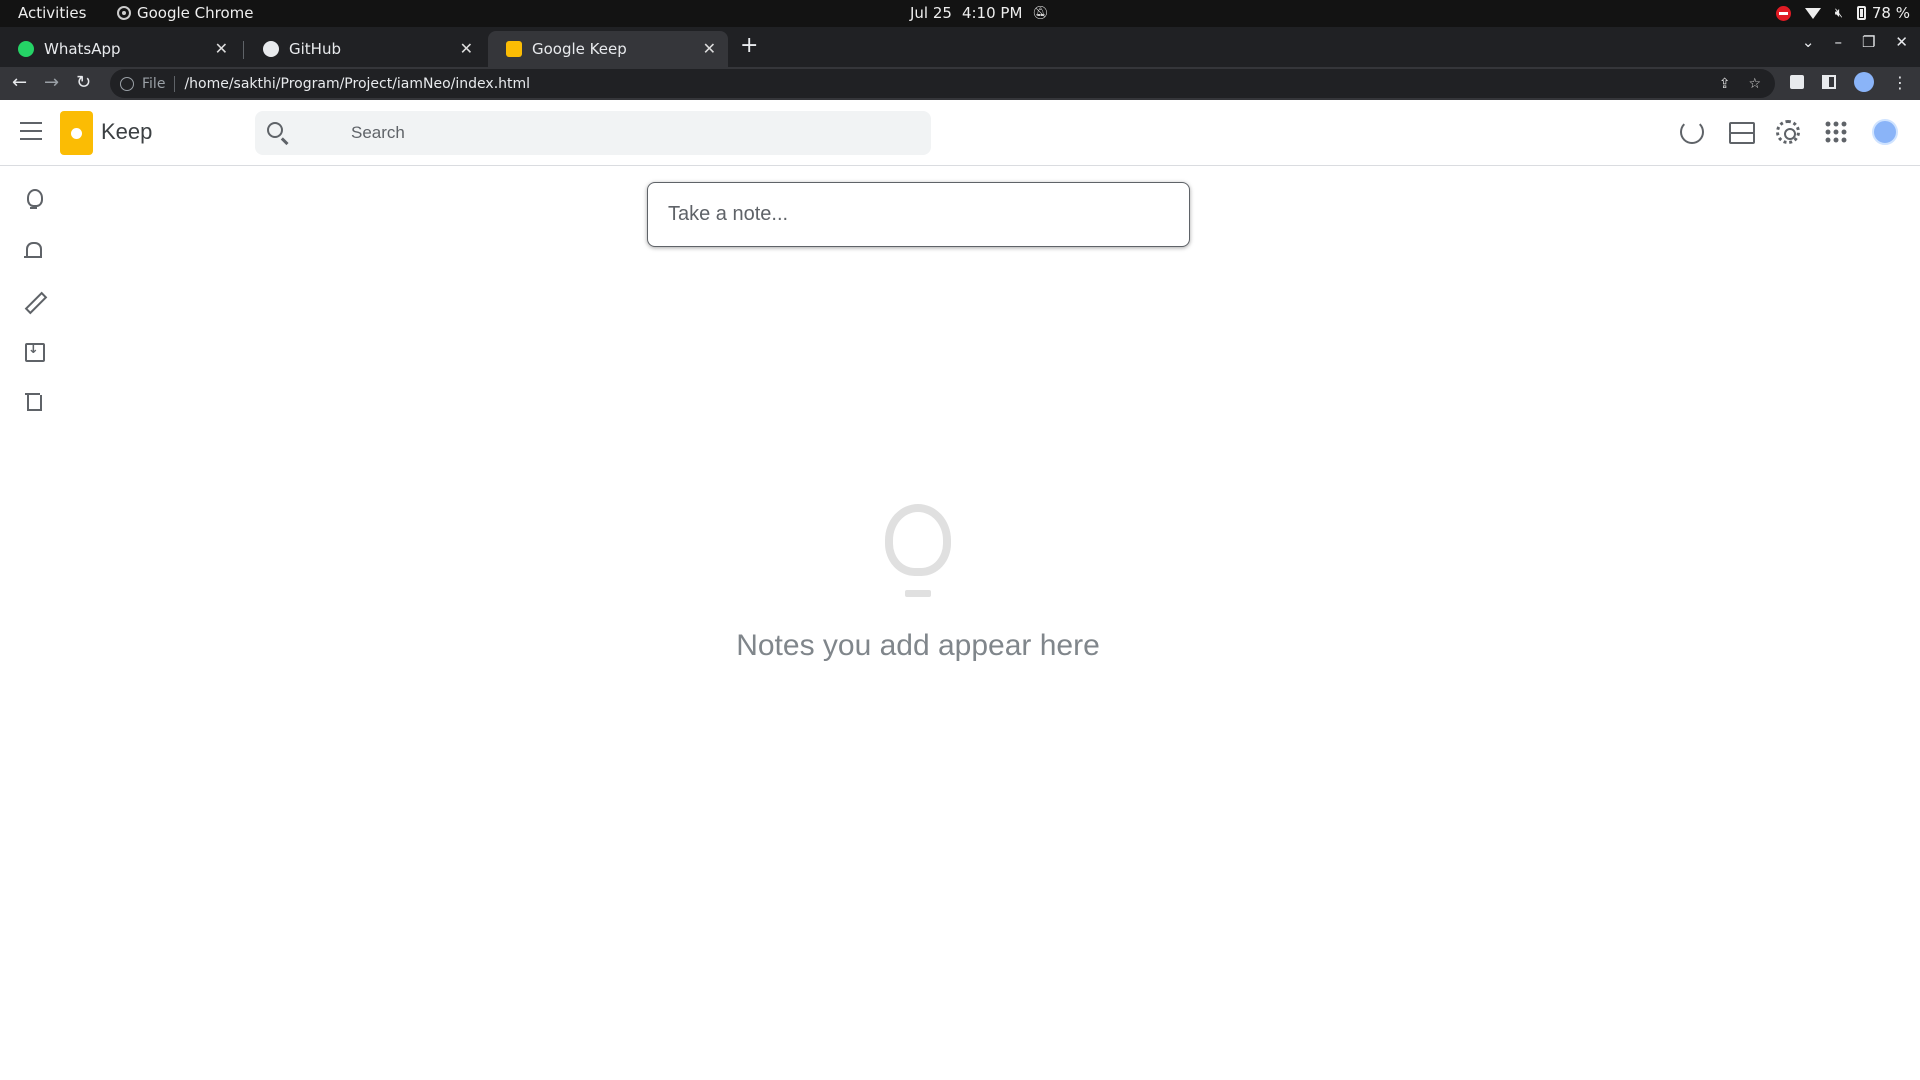 The height and width of the screenshot is (1080, 1920). Describe the element at coordinates (514, 49) in the screenshot. I see `keep-icon` at that location.